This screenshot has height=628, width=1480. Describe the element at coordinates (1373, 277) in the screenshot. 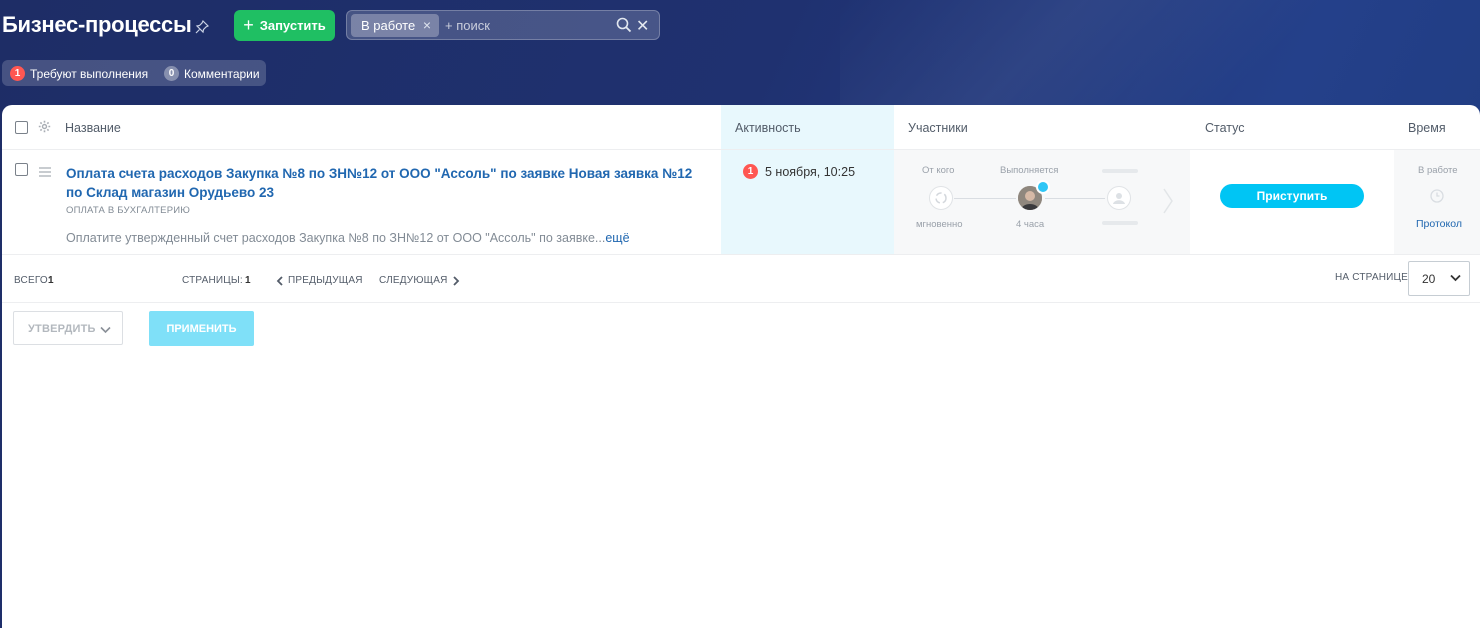

I see `per-page-label: НА СТРАНИЦЕ:` at that location.